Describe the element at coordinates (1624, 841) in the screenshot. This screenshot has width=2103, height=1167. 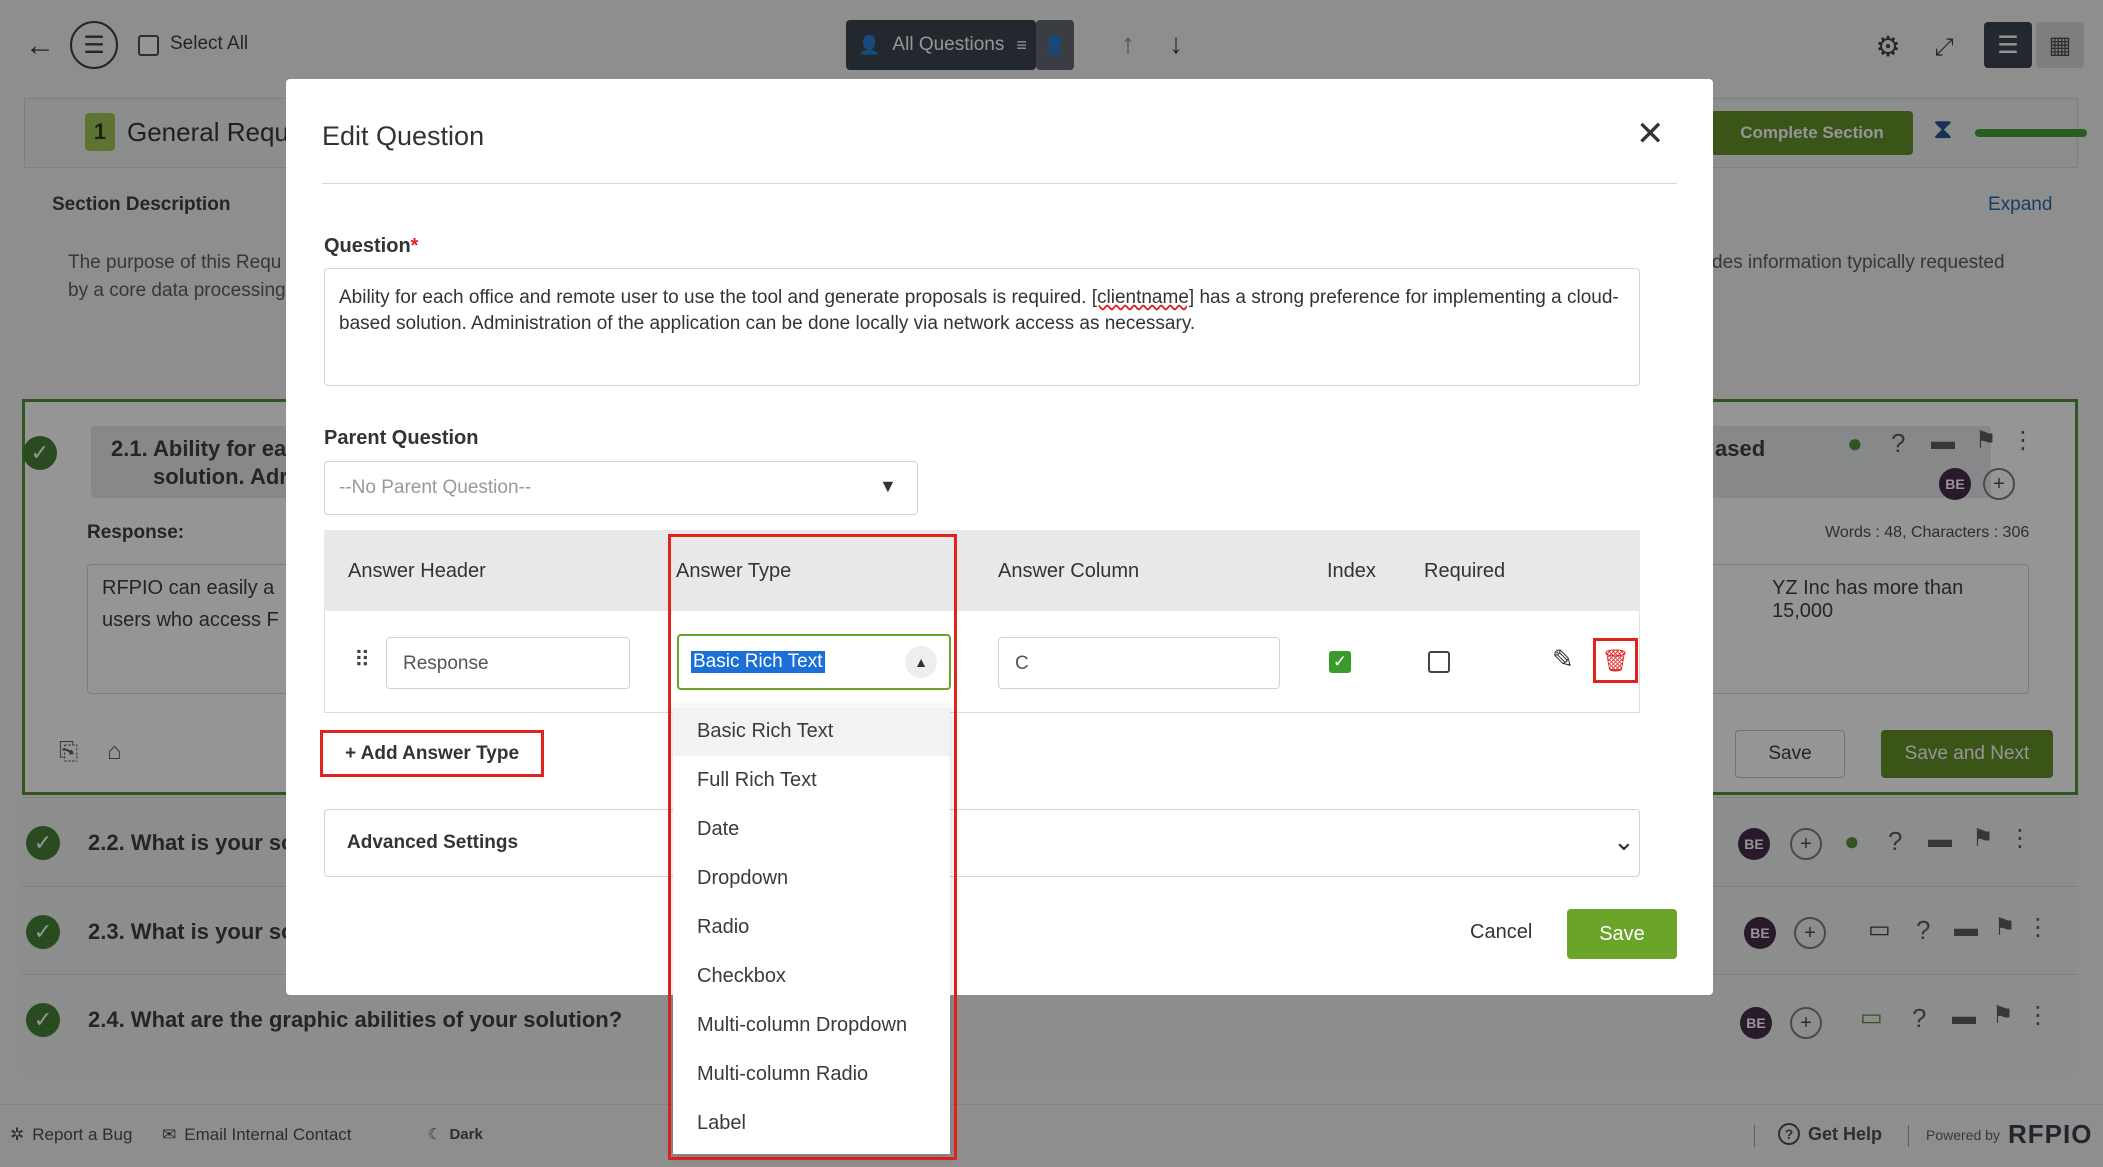
I see `chevron-down-icon: ⌄` at that location.